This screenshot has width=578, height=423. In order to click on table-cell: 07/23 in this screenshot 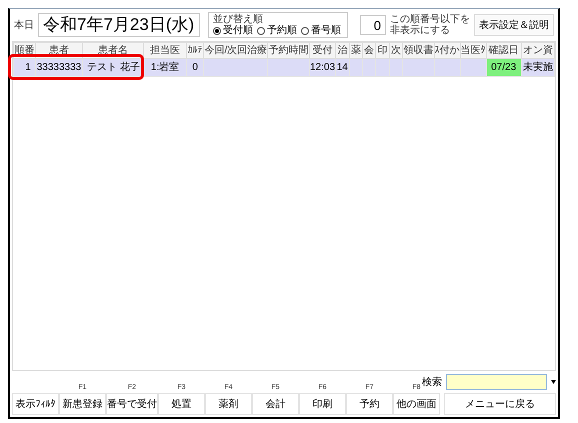, I will do `click(504, 67)`.